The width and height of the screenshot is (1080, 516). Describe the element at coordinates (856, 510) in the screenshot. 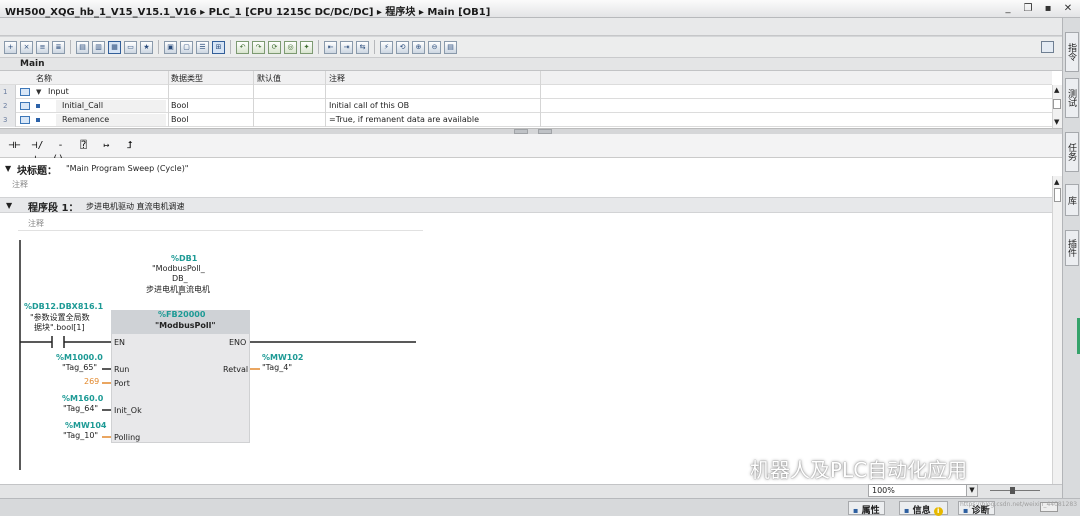

I see `properties-icon: ▪` at that location.